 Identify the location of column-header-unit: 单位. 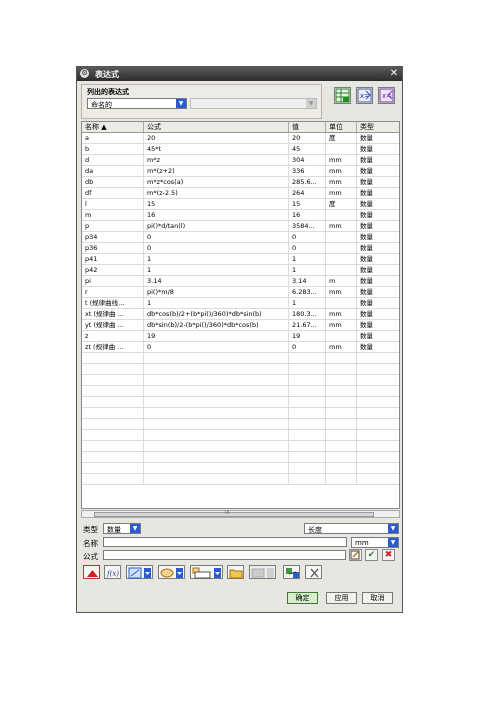
(341, 127).